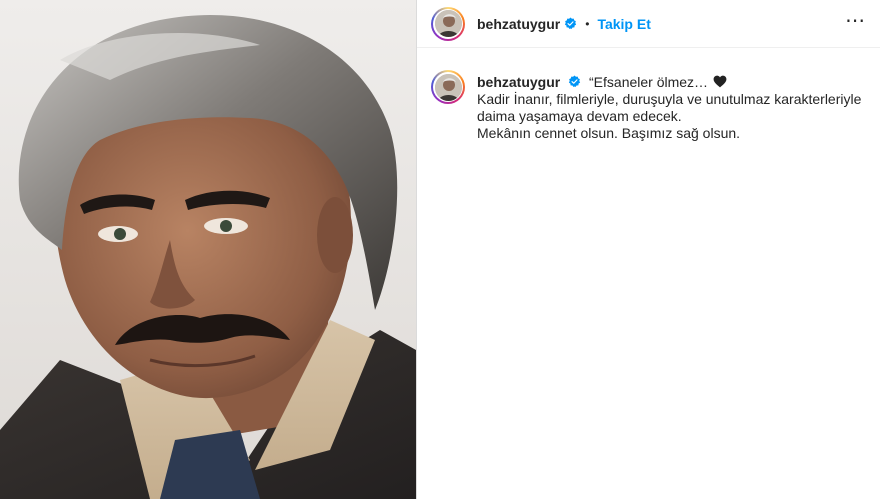 This screenshot has height=499, width=880. I want to click on caption-avatar, so click(448, 87).